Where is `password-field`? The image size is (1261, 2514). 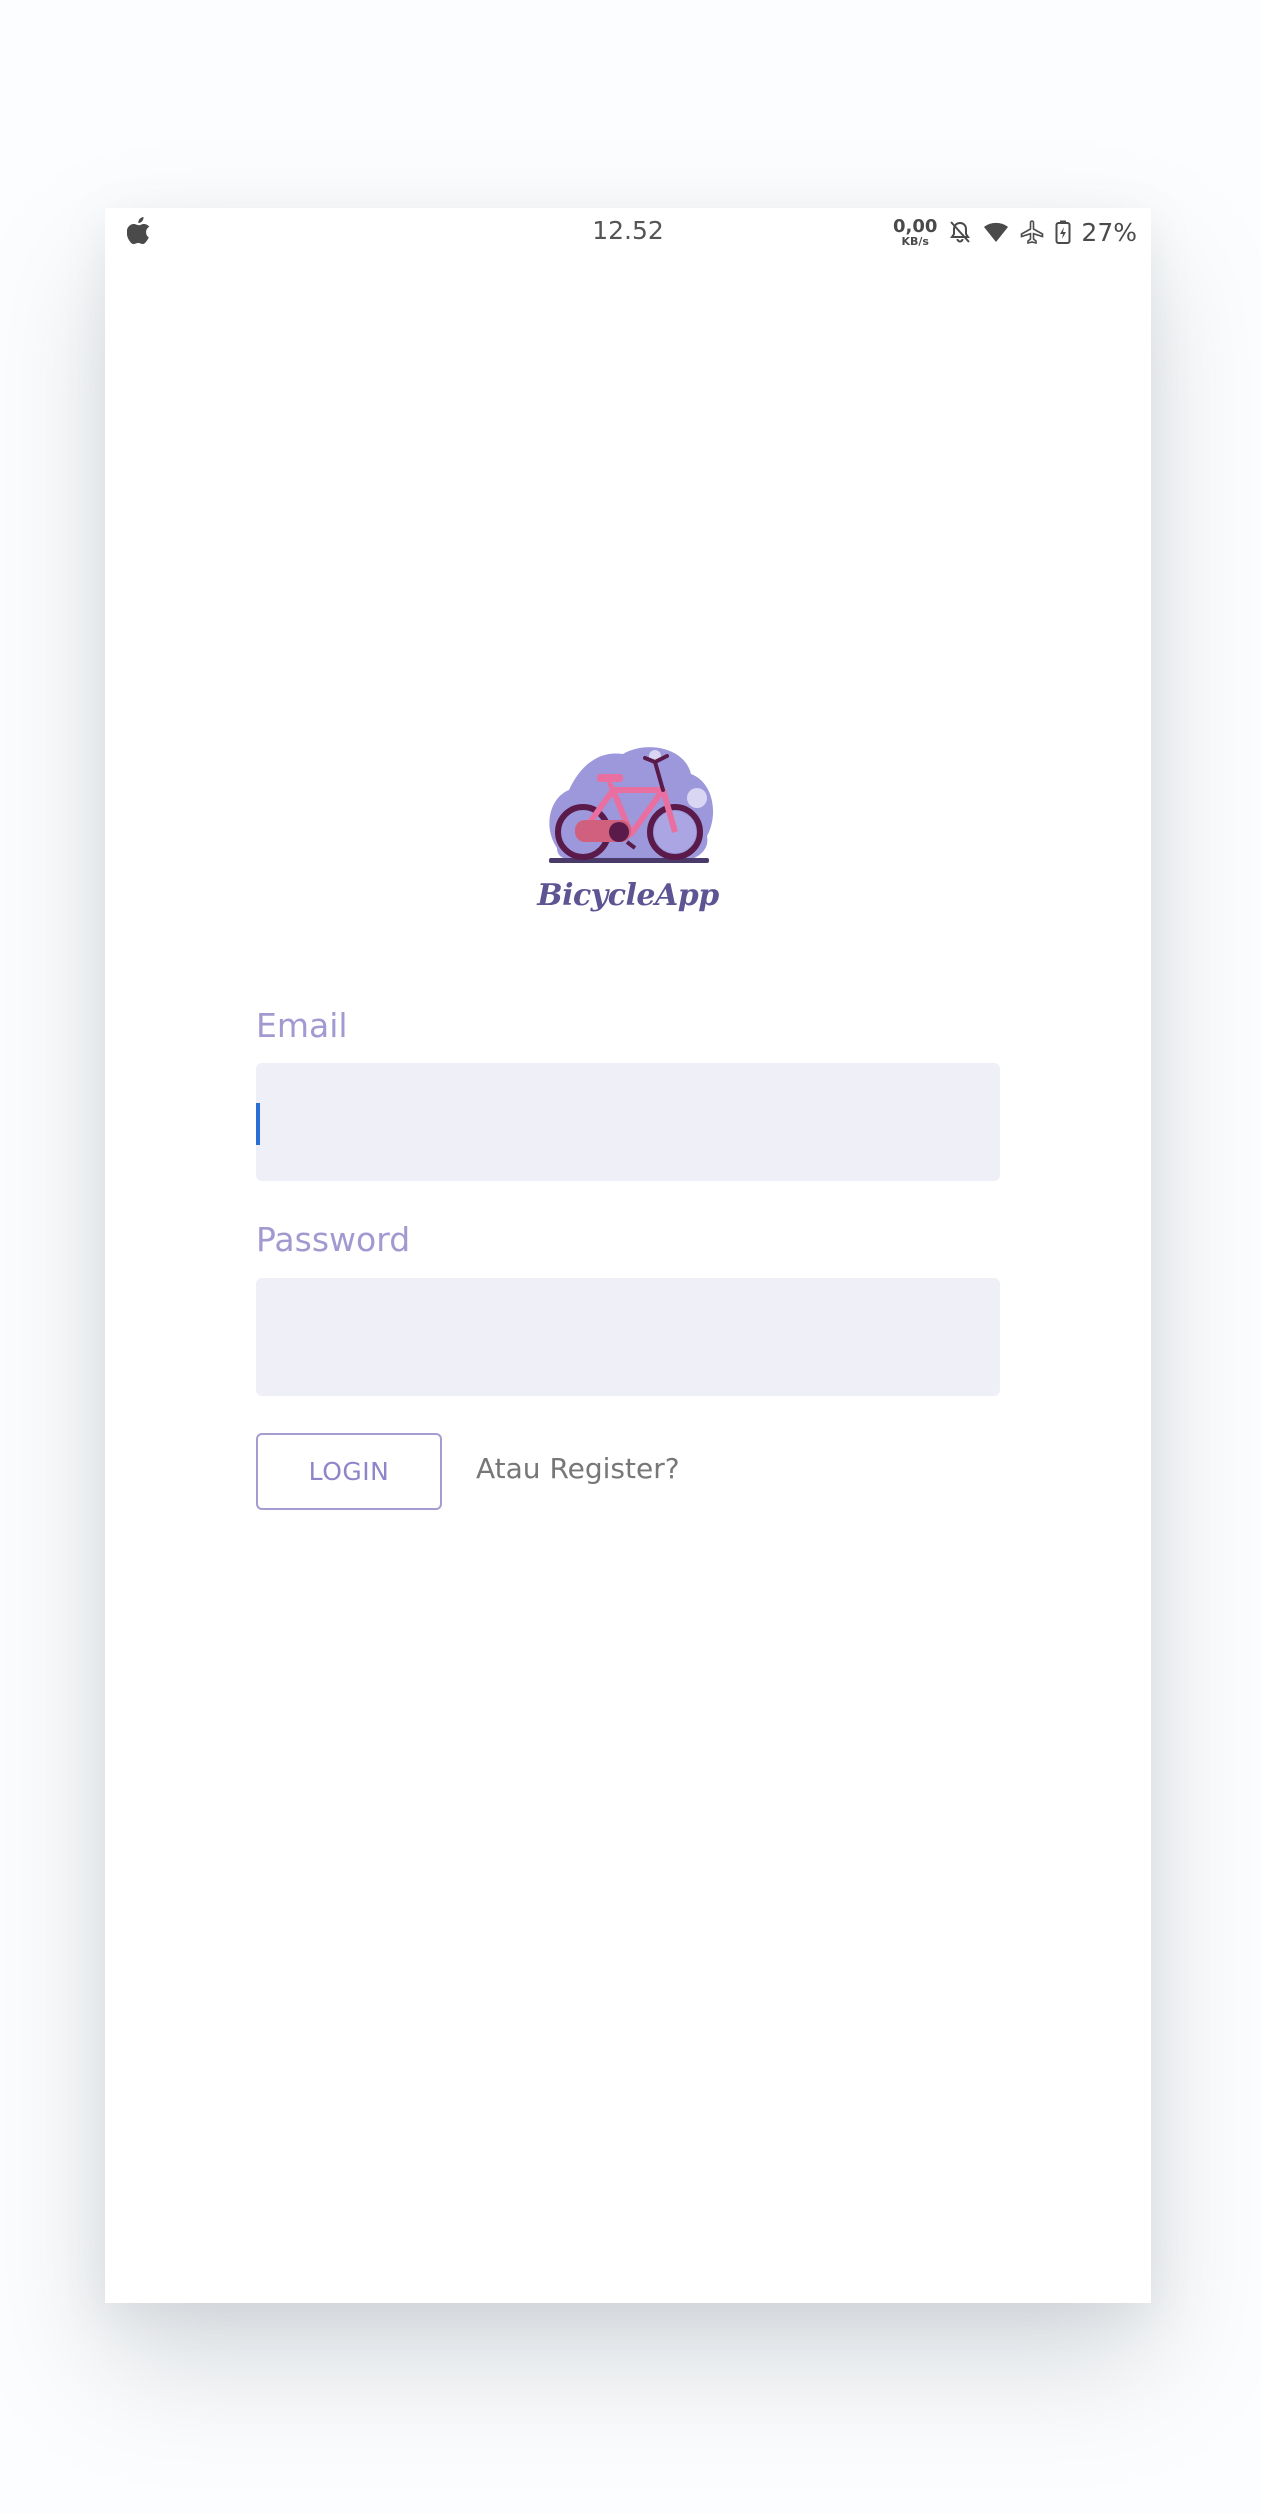 password-field is located at coordinates (628, 1337).